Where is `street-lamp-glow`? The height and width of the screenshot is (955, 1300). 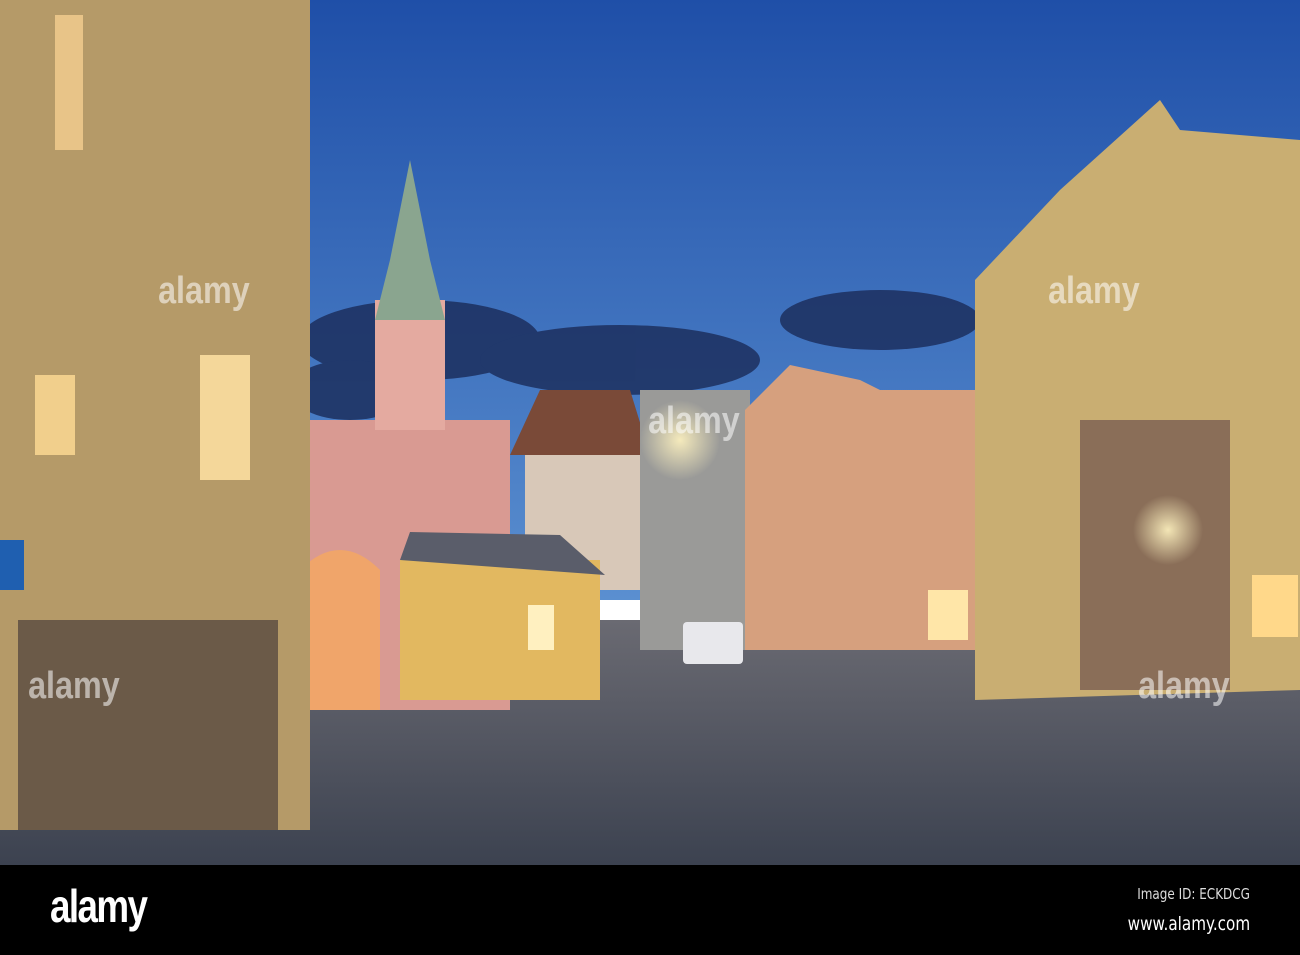
street-lamp-glow is located at coordinates (1168, 530).